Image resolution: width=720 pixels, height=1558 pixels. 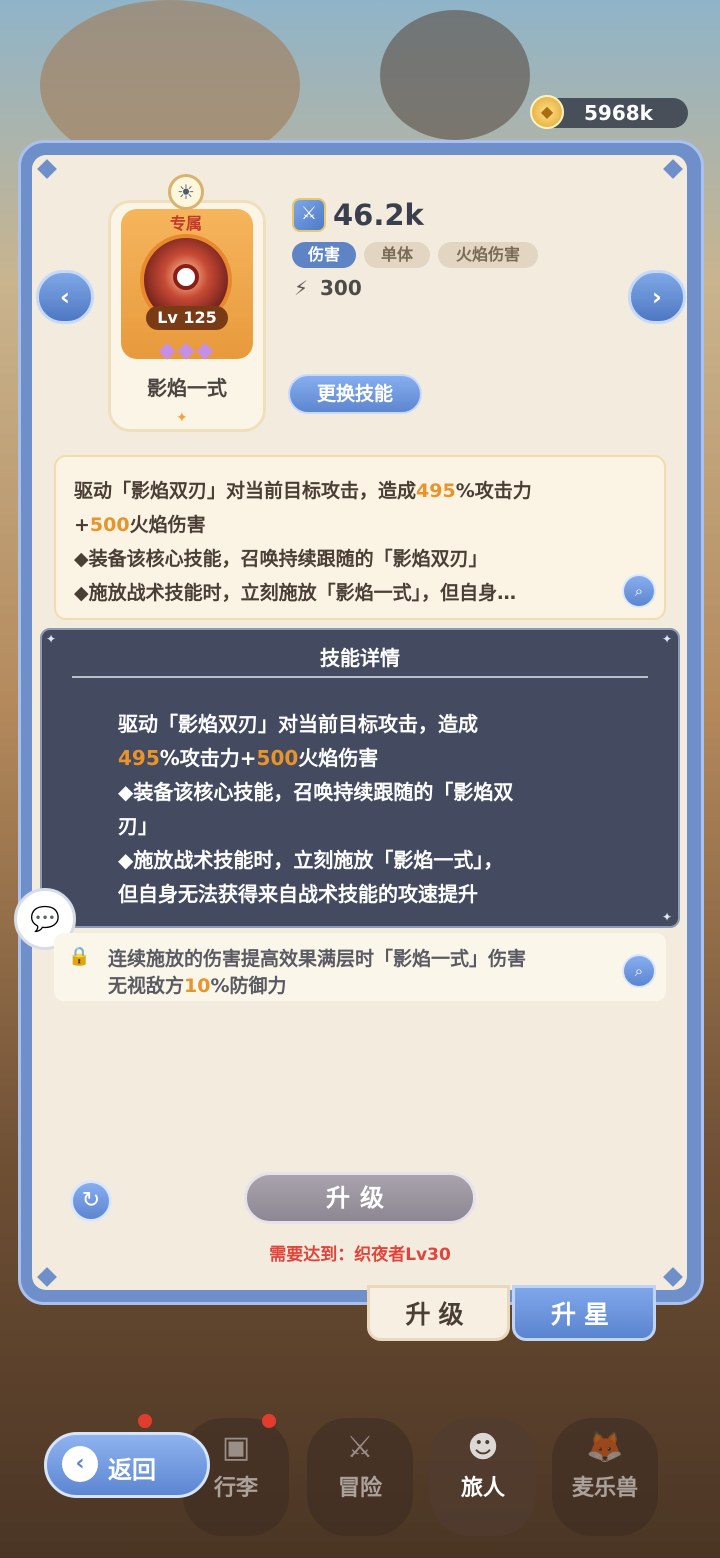 I want to click on fox-icon: 🦊, so click(x=605, y=1447).